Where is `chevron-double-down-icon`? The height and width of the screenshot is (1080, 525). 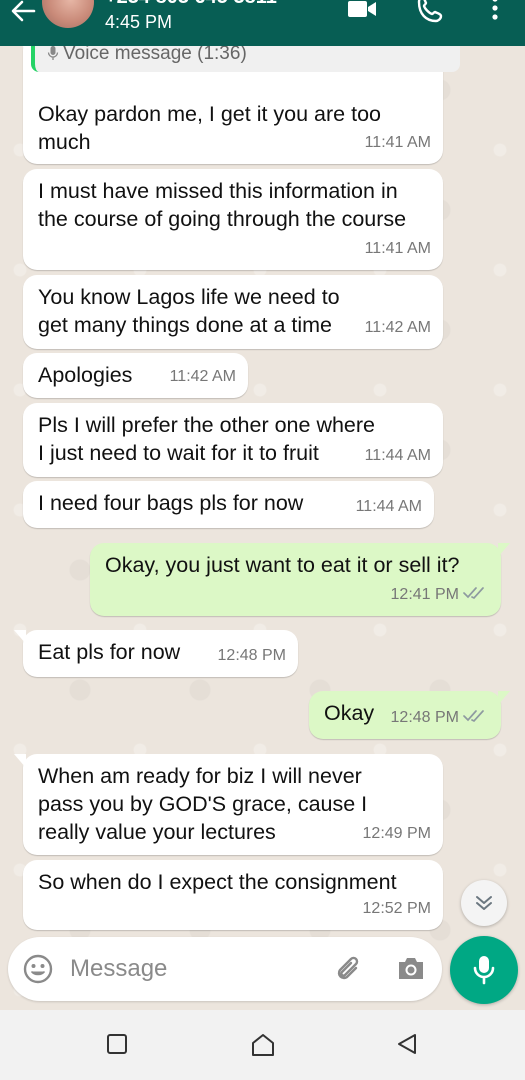
chevron-double-down-icon is located at coordinates (484, 903).